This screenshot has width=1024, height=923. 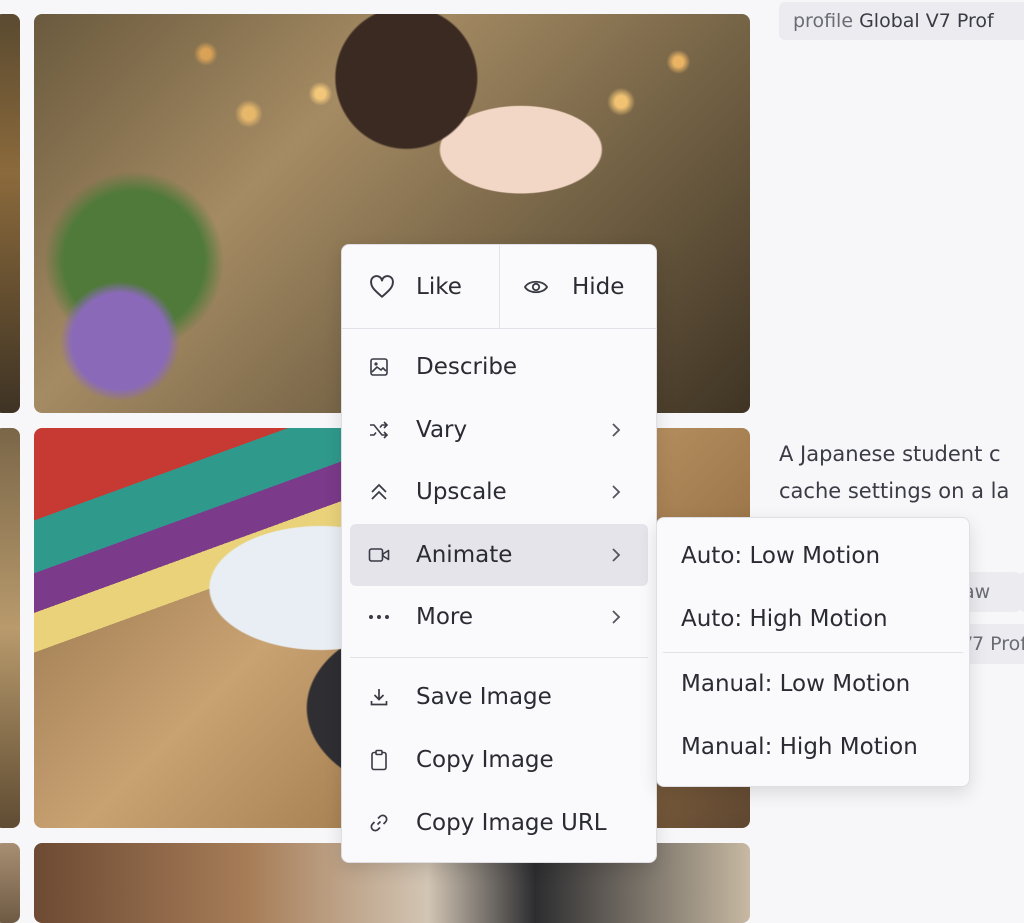 I want to click on double-chevron-up-icon, so click(x=379, y=492).